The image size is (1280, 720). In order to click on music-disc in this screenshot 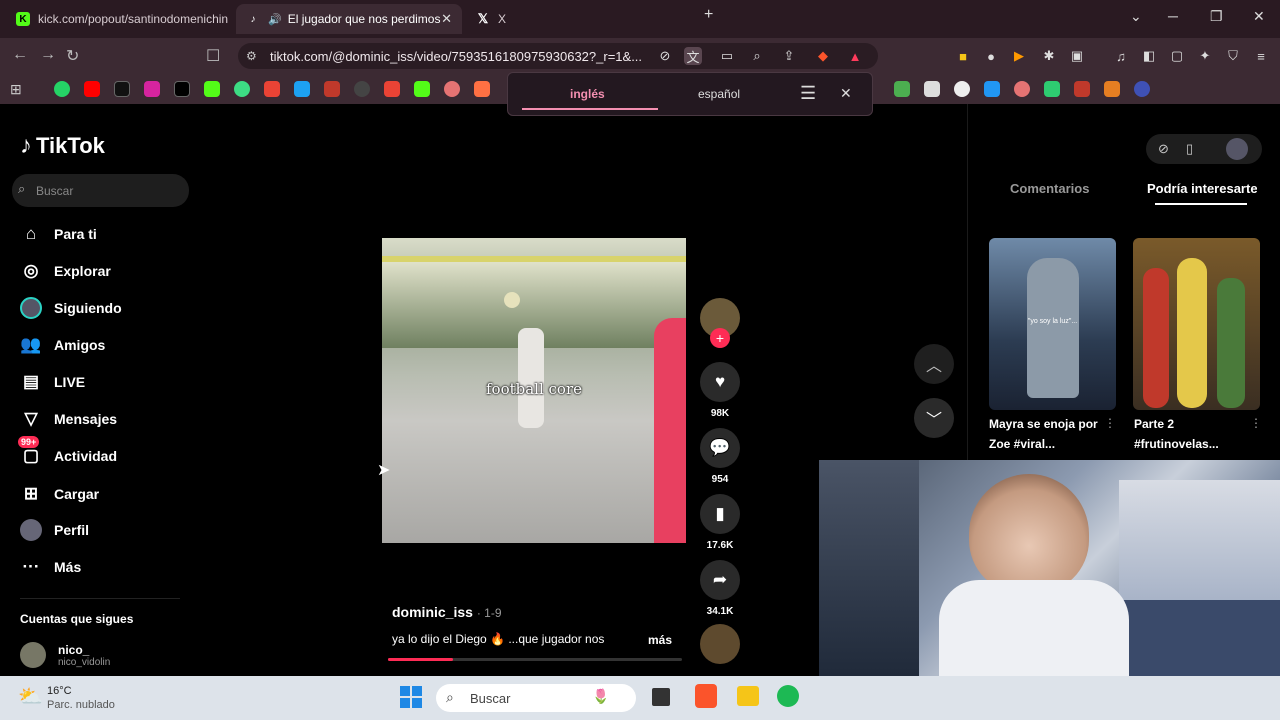, I will do `click(720, 644)`.